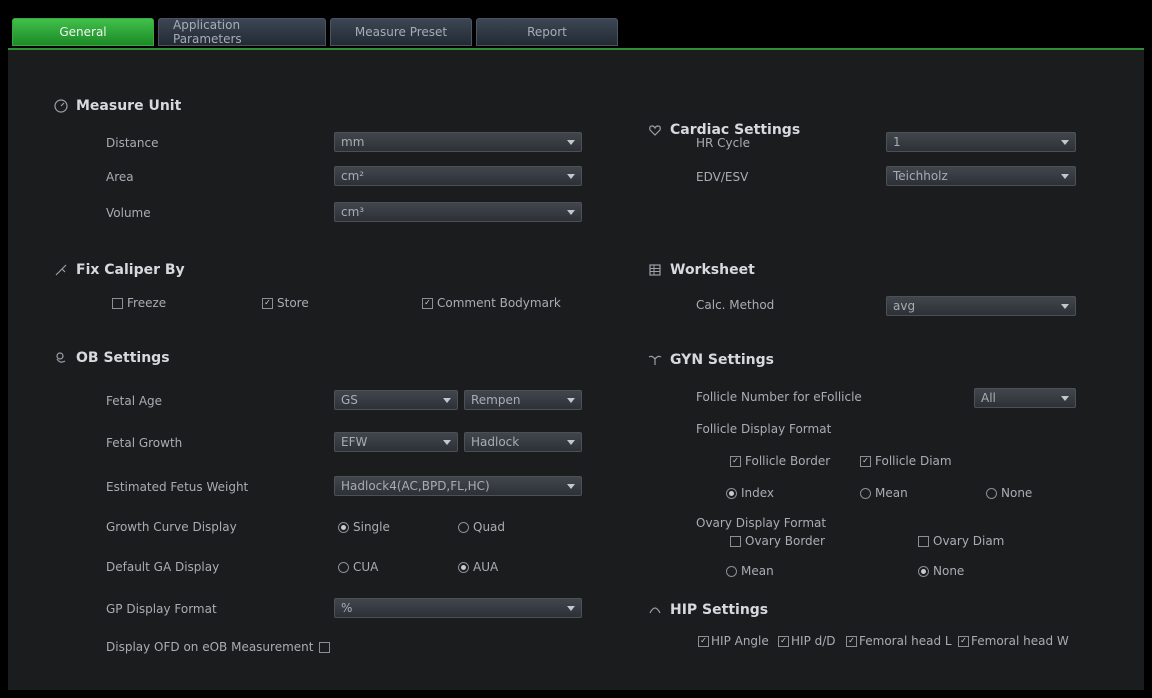 The height and width of the screenshot is (698, 1152). What do you see at coordinates (949, 571) in the screenshot?
I see `ovary-none-label: None` at bounding box center [949, 571].